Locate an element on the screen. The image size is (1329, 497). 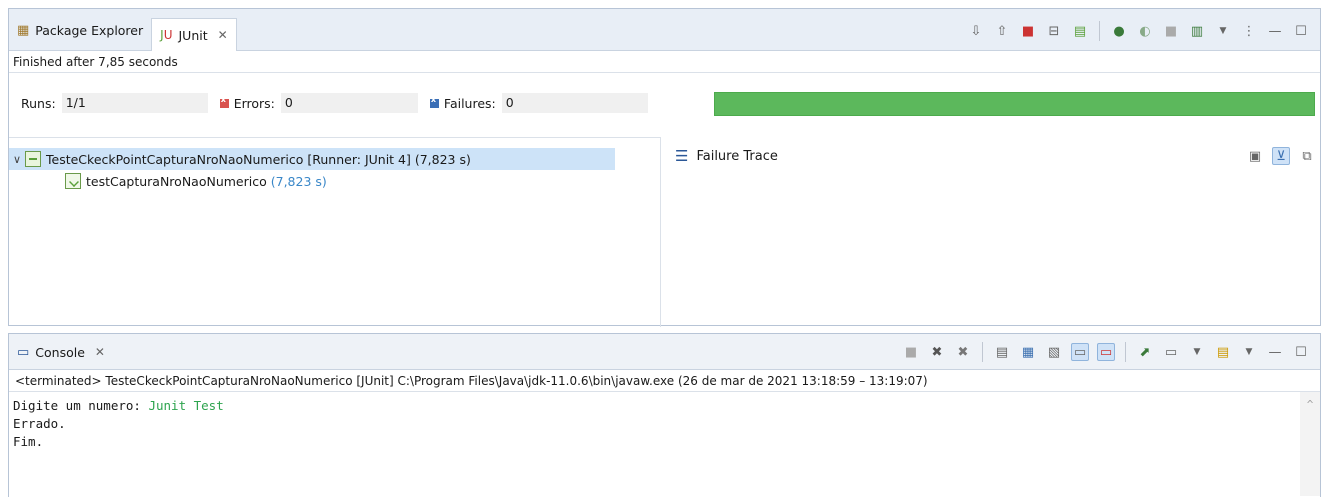
failures-counter: Failures: 0 is located at coordinates (538, 103).